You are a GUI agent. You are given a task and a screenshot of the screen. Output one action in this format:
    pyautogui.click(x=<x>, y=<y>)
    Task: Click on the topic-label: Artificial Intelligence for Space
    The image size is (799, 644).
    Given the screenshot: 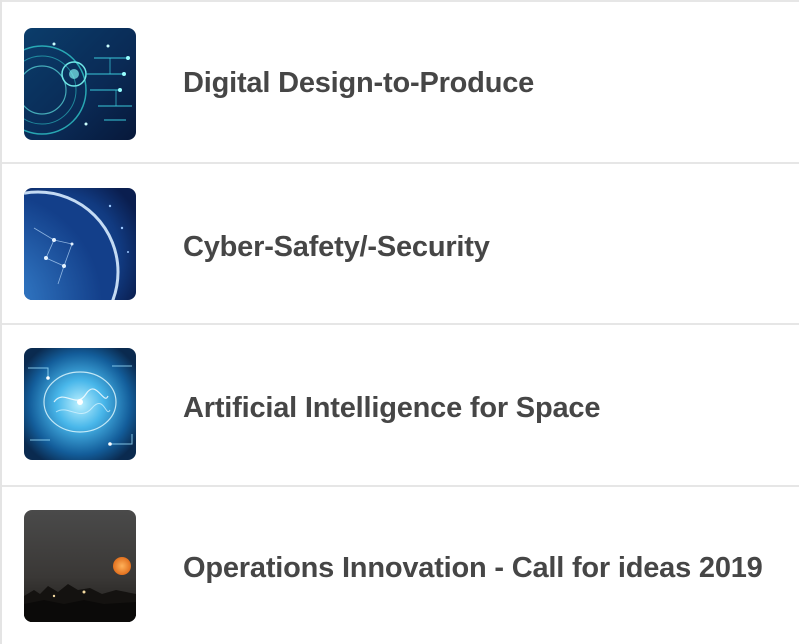 What is the action you would take?
    pyautogui.click(x=392, y=408)
    